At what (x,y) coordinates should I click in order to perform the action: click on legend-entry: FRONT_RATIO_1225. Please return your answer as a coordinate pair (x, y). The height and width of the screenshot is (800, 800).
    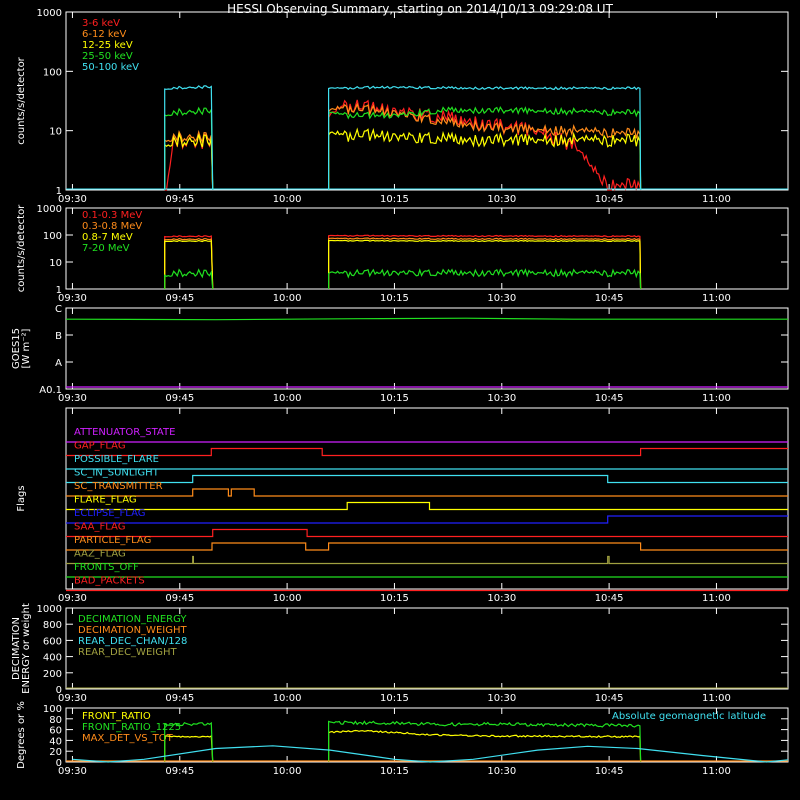
    Looking at the image, I should click on (131, 727).